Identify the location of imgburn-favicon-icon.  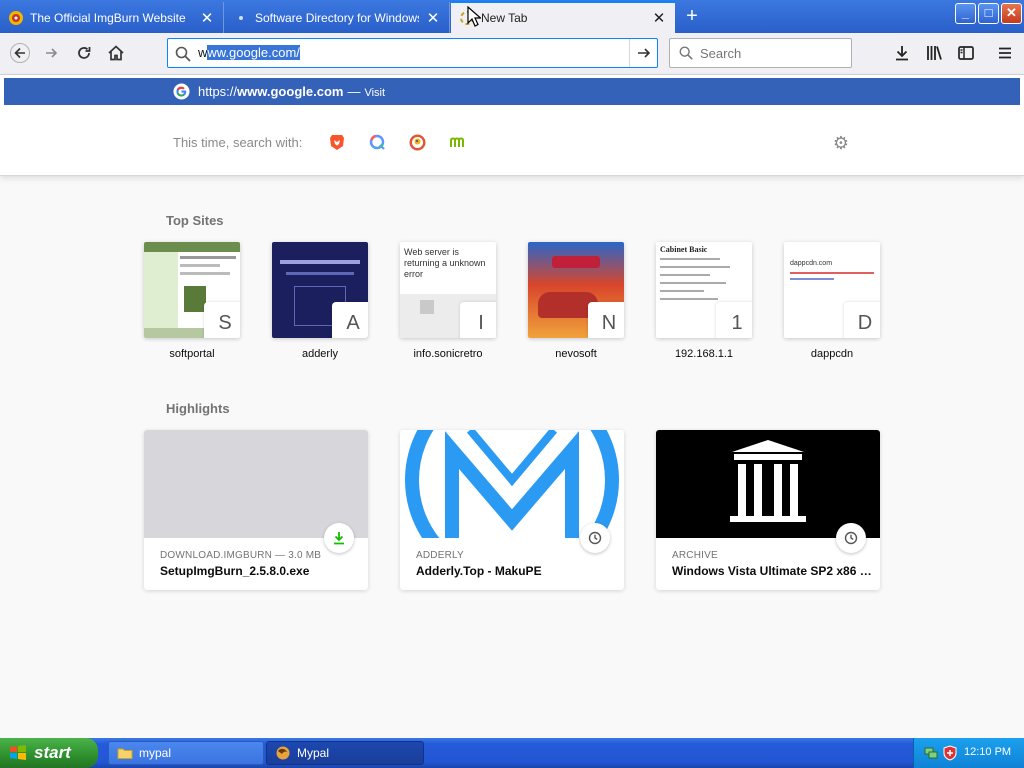
(16, 17).